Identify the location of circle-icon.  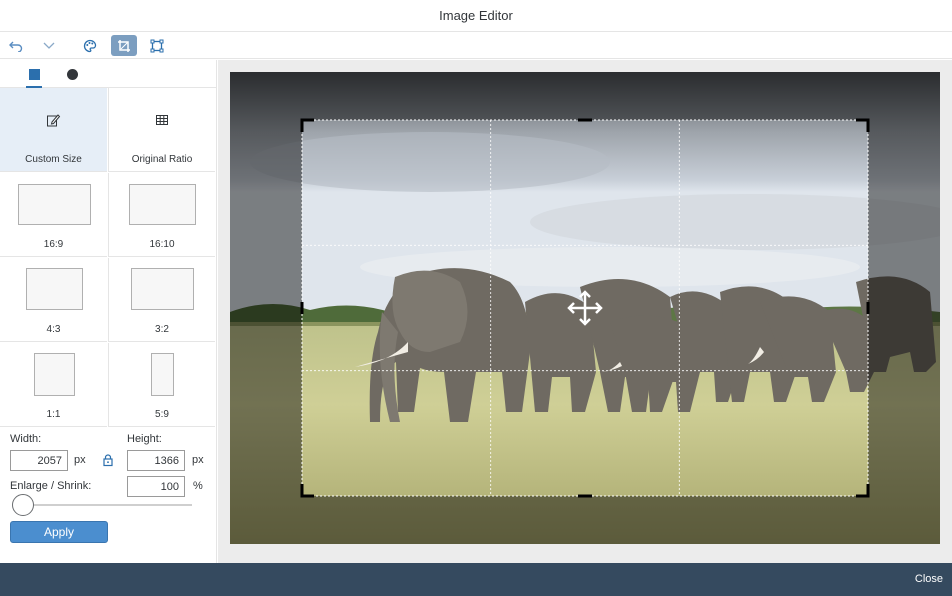
(72, 74).